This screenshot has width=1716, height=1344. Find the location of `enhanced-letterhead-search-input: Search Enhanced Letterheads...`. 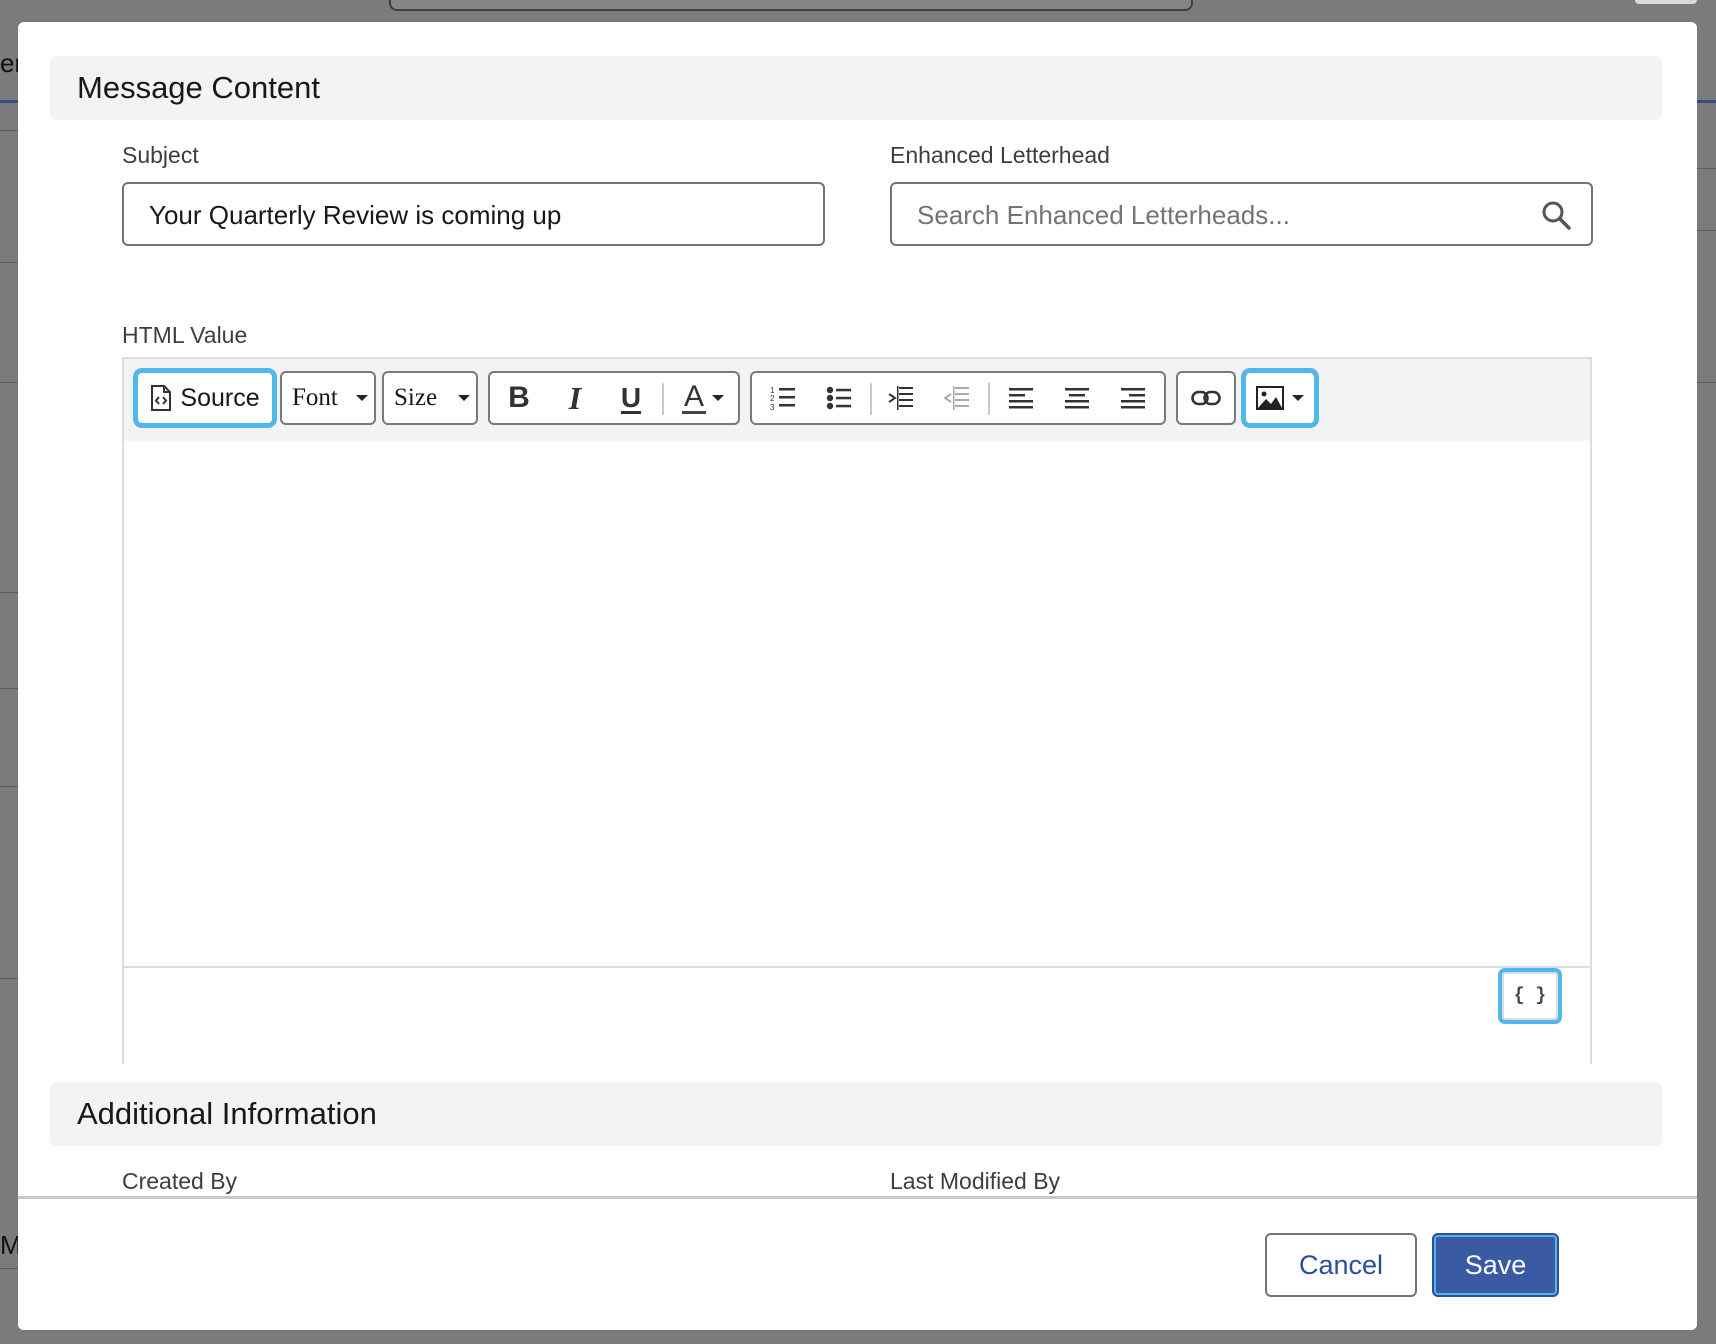

enhanced-letterhead-search-input: Search Enhanced Letterheads... is located at coordinates (1241, 214).